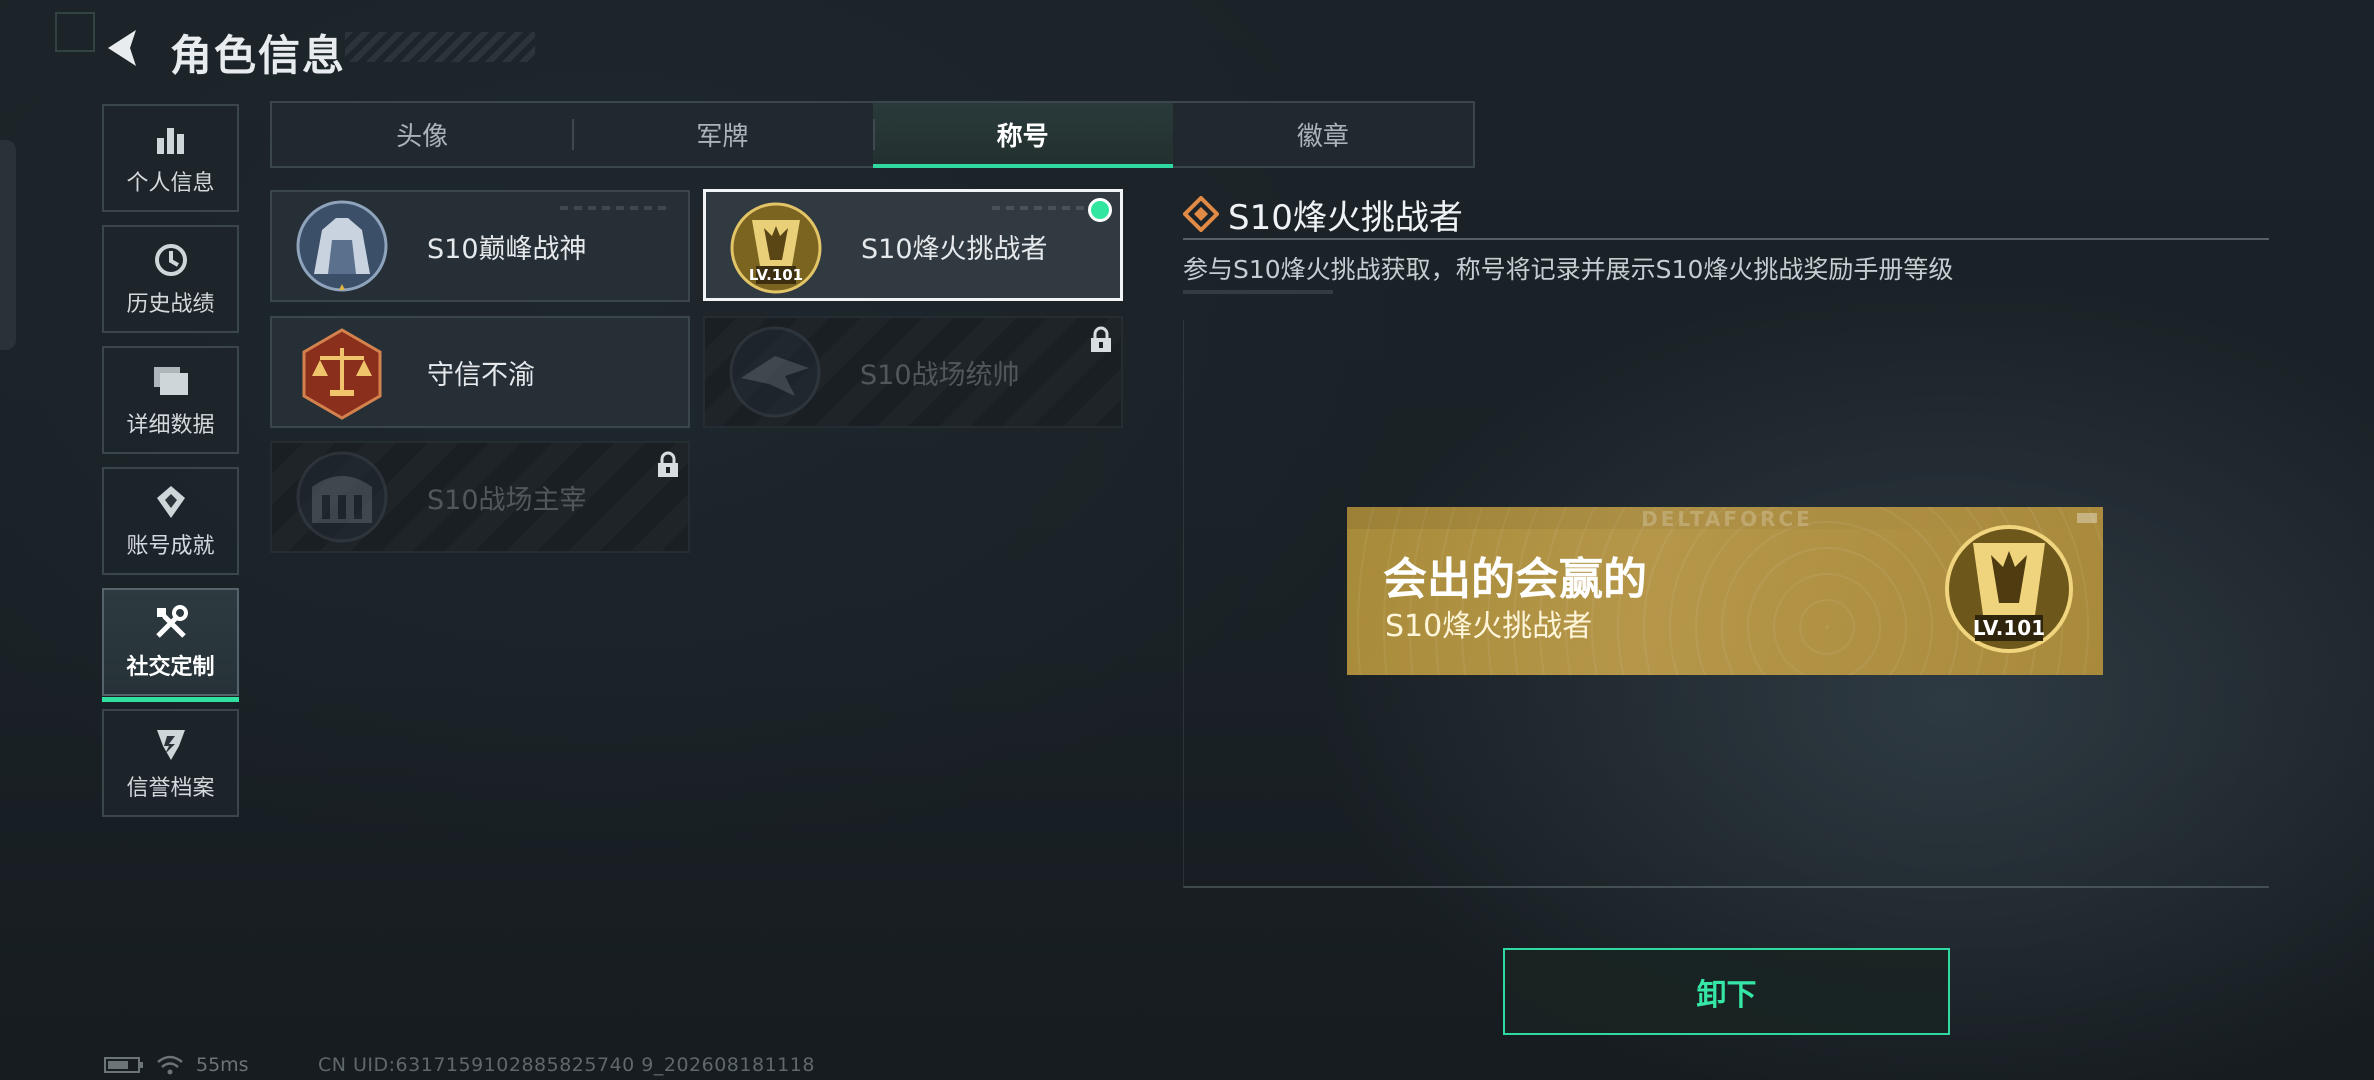 Image resolution: width=2374 pixels, height=1080 pixels. I want to click on title-card-trustworthy: 守信不渝, so click(480, 372).